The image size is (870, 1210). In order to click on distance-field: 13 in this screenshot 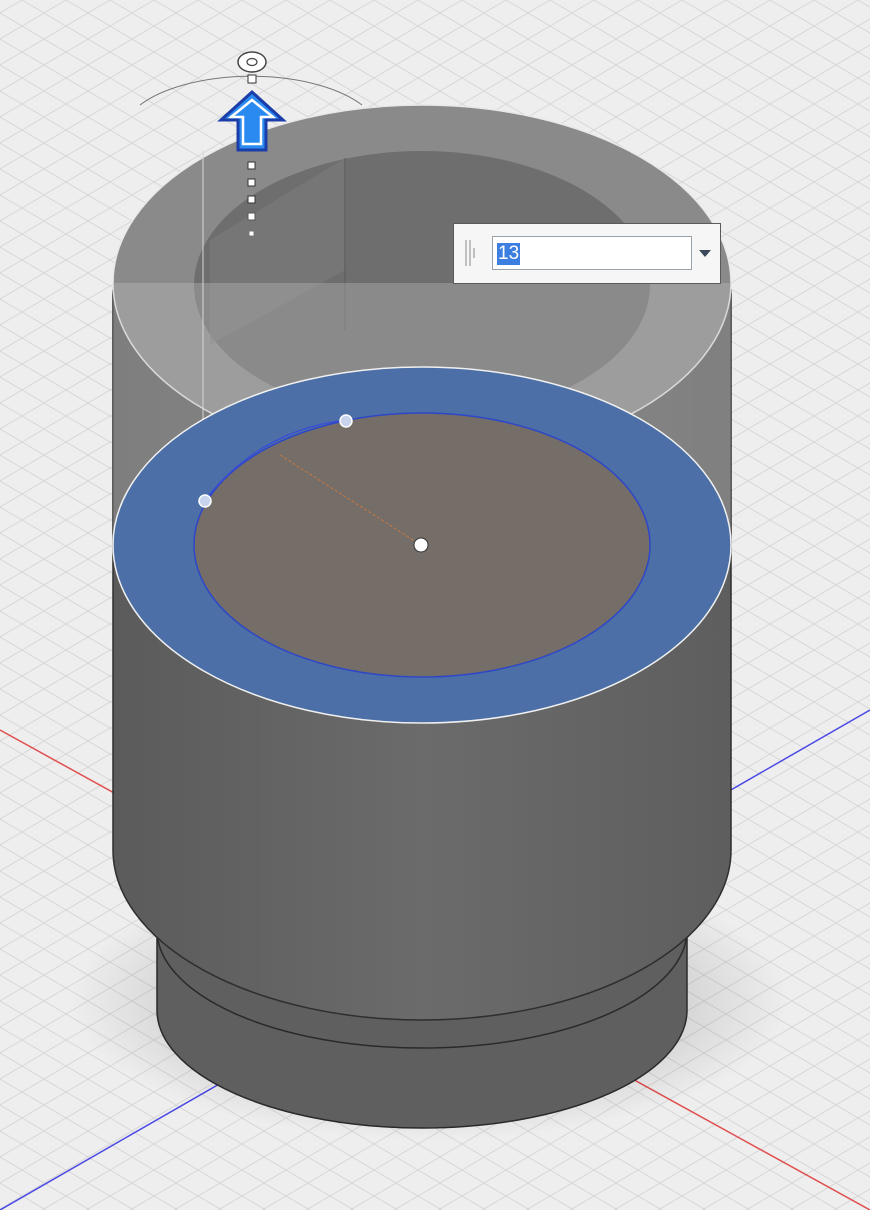, I will do `click(592, 253)`.